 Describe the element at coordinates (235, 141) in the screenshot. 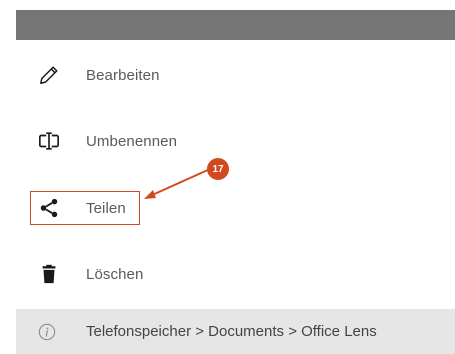

I see `menu-item-rename: Umbenennen` at that location.